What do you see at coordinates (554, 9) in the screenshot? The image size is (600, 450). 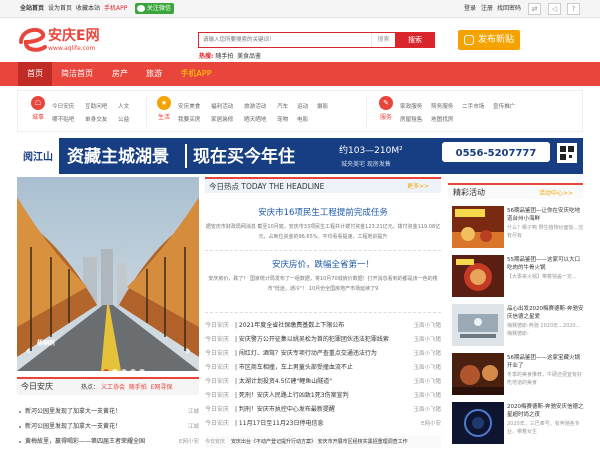 I see `share-icon: ◁` at bounding box center [554, 9].